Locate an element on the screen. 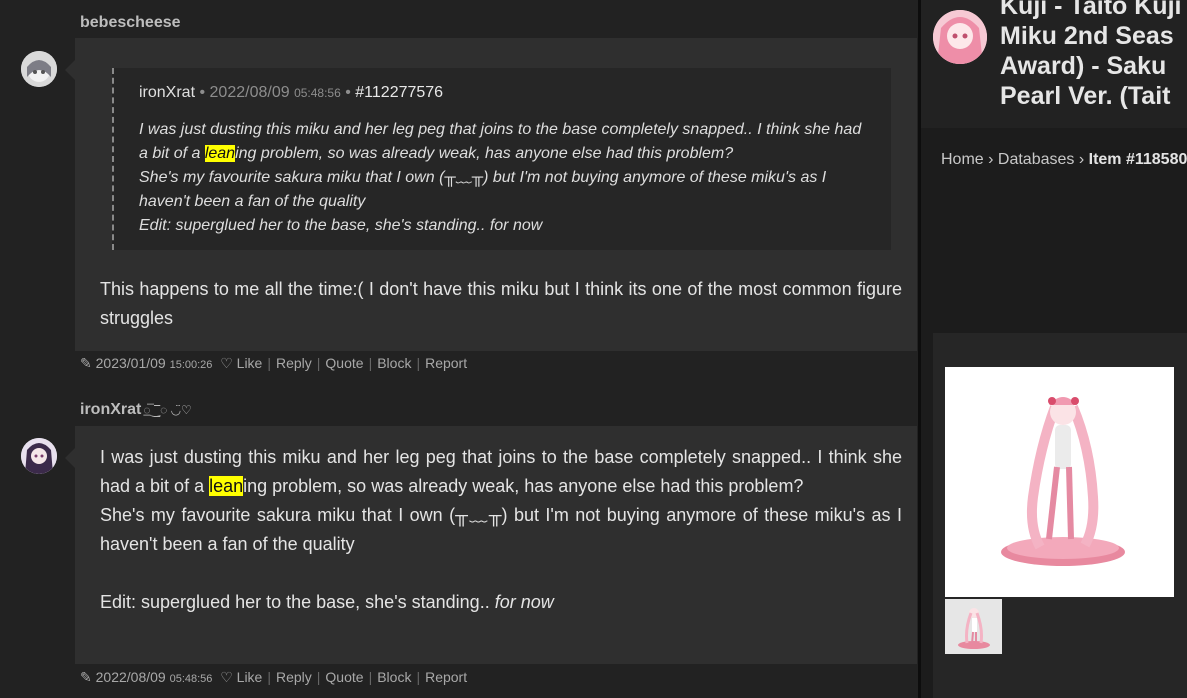  quote-author: ironXrat is located at coordinates (167, 92).